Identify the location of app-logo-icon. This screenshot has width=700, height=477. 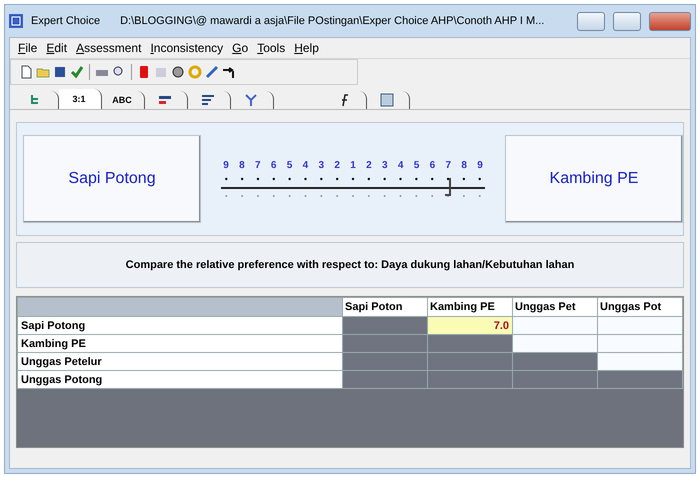
(16, 21).